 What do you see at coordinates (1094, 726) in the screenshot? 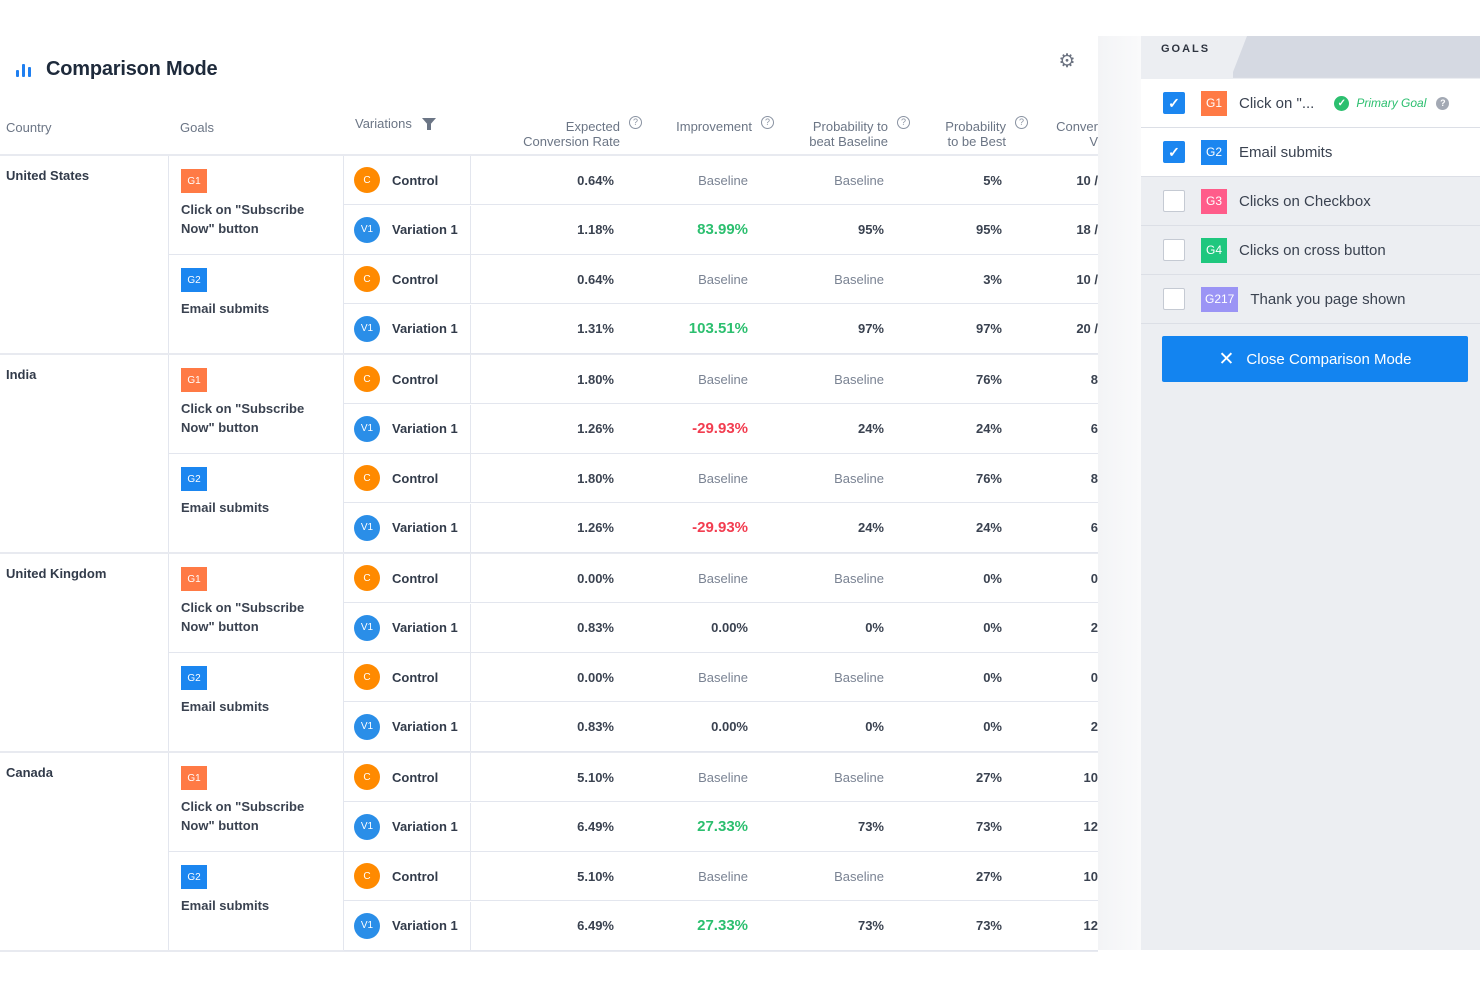
I see `conversions-value: 2` at bounding box center [1094, 726].